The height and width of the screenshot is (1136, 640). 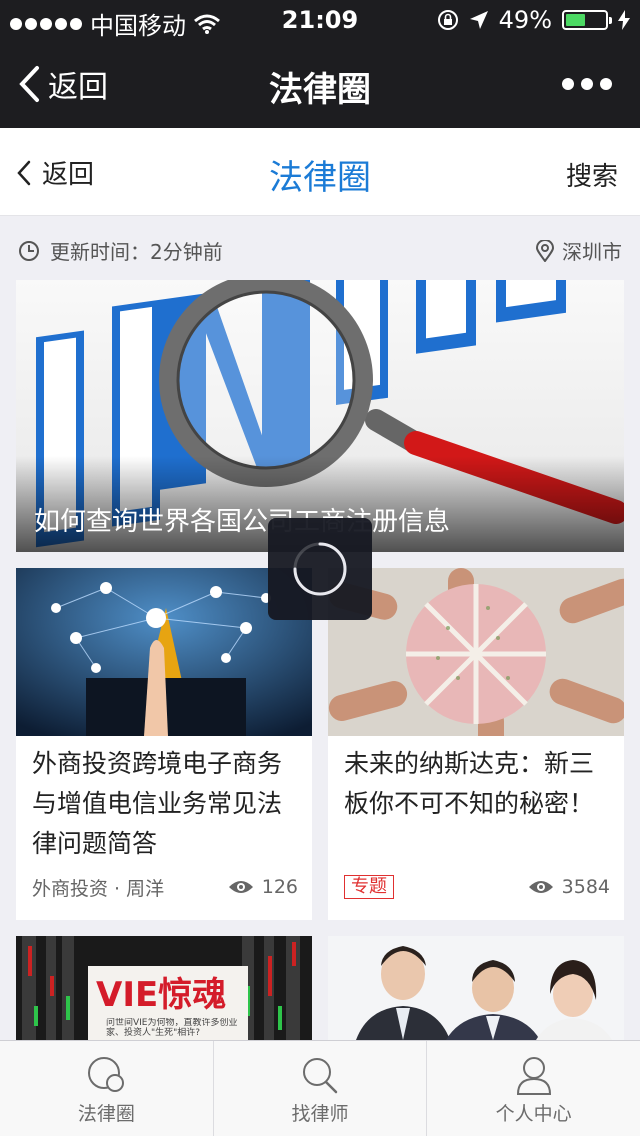 I want to click on view-count: 126, so click(x=263, y=887).